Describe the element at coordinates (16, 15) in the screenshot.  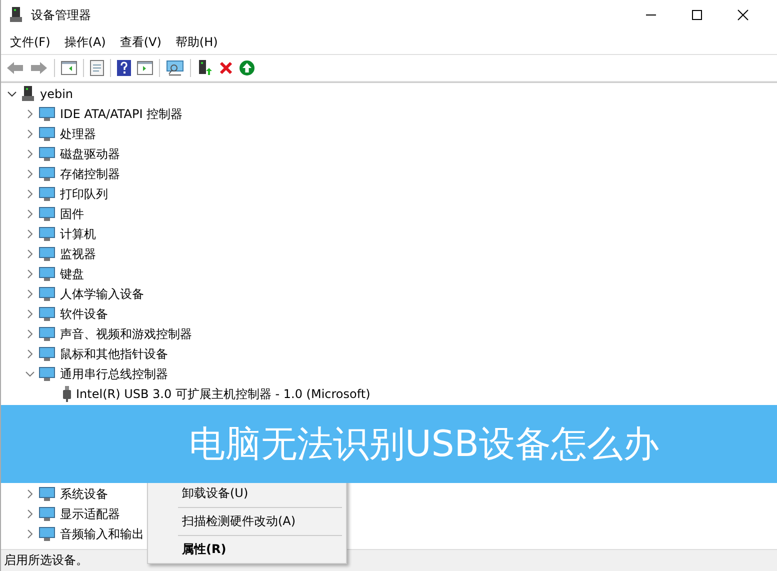
I see `device-manager-icon` at that location.